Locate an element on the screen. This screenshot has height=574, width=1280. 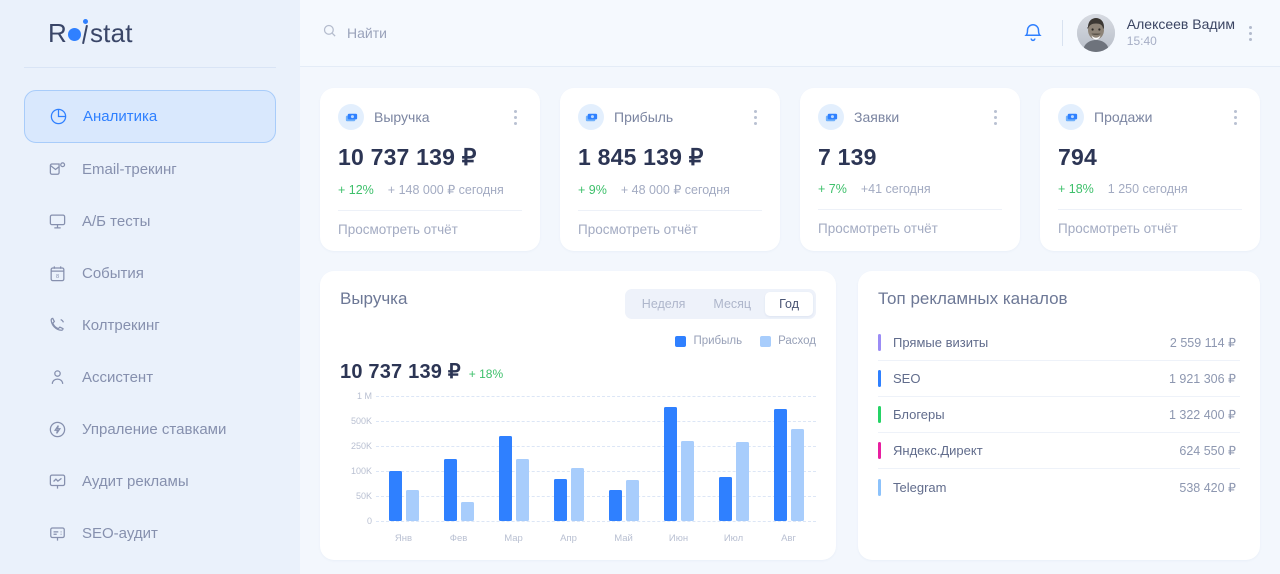
logo-text: Rstat is located at coordinates (90, 33).